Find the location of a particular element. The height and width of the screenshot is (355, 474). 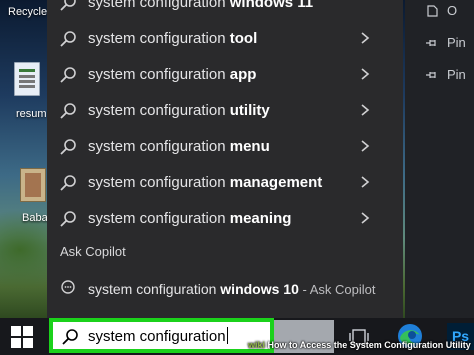

search-suggestion: system configuration windows 11 is located at coordinates (225, 10).